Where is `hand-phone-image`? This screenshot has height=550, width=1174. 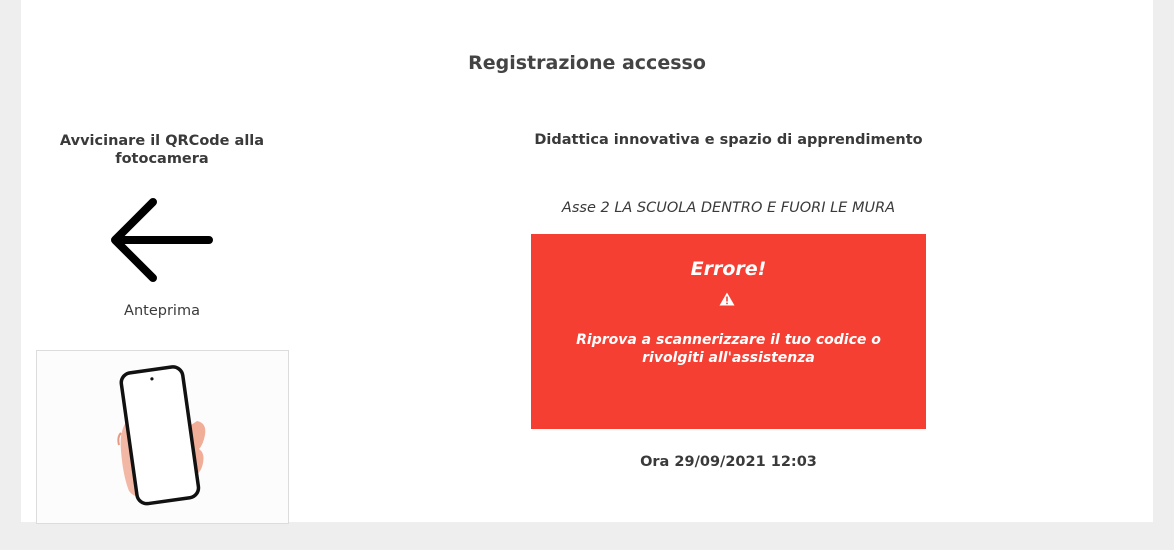
hand-phone-image is located at coordinates (161, 435).